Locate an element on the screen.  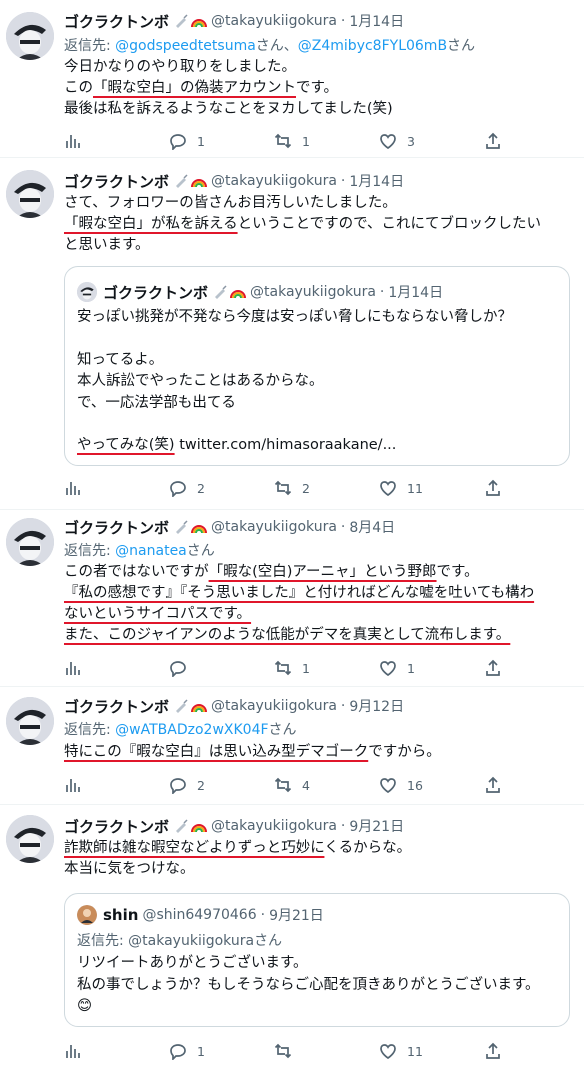
mention-link: @Z4mibyc8FYL06mB is located at coordinates (372, 46).